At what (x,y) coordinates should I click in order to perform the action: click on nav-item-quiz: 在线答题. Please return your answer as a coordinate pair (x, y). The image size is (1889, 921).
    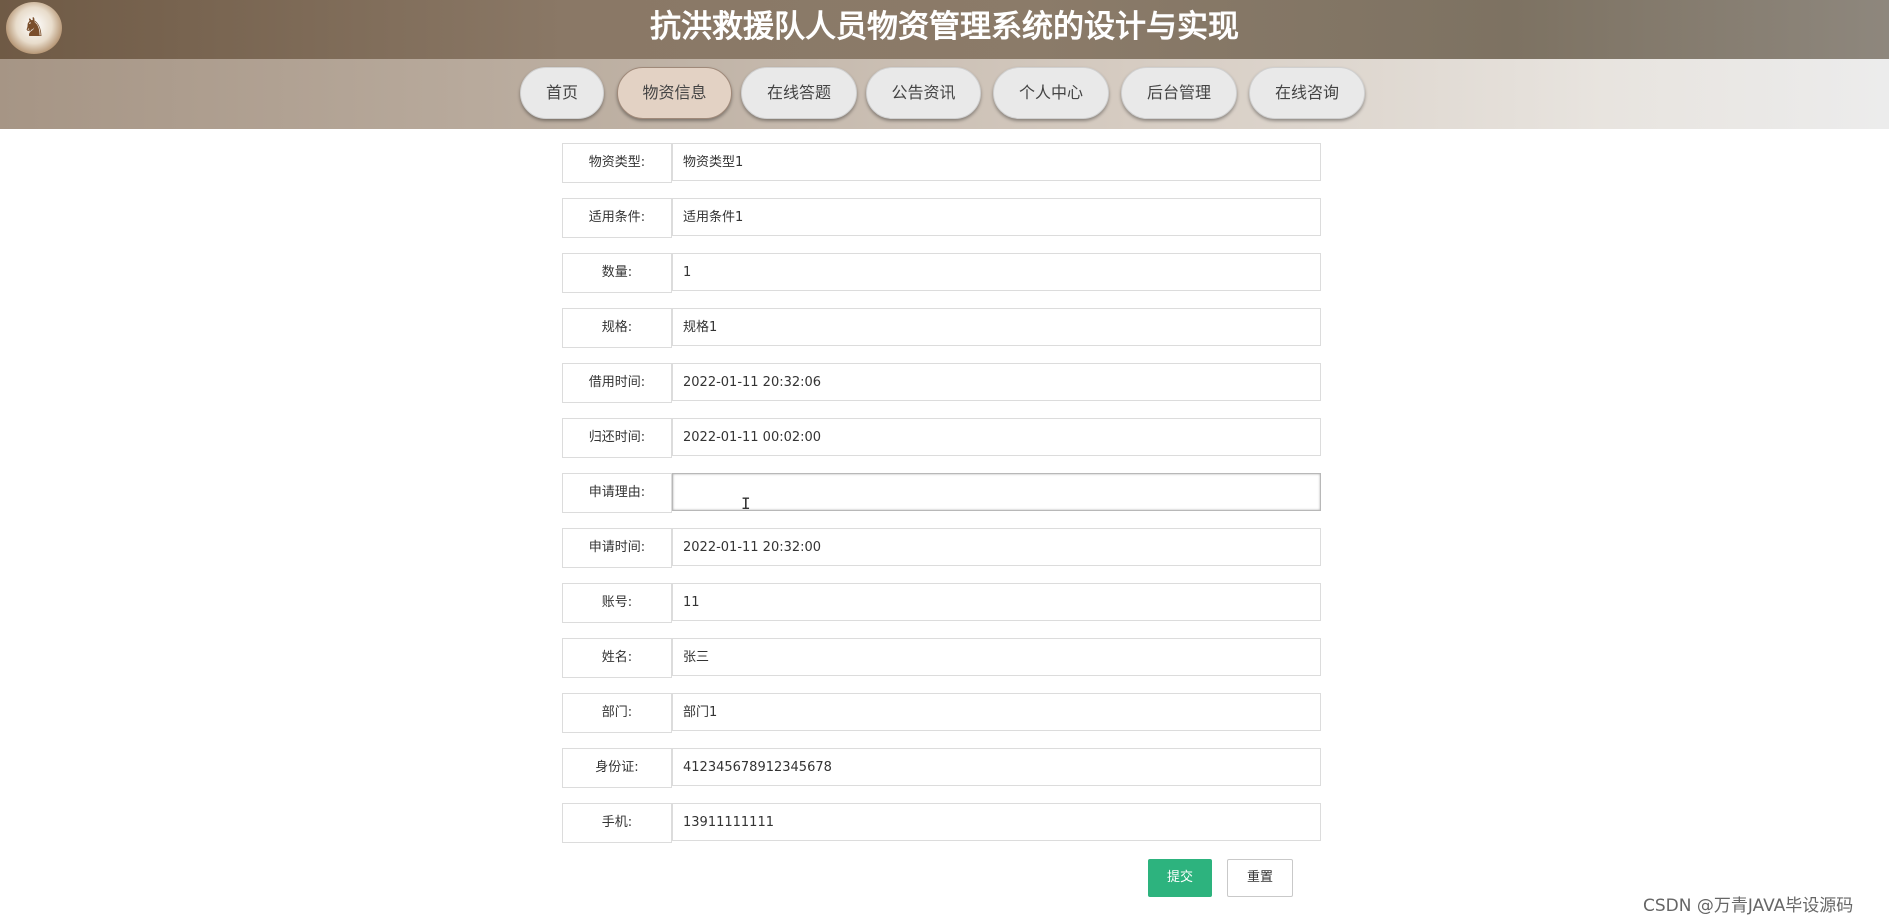
    Looking at the image, I should click on (799, 93).